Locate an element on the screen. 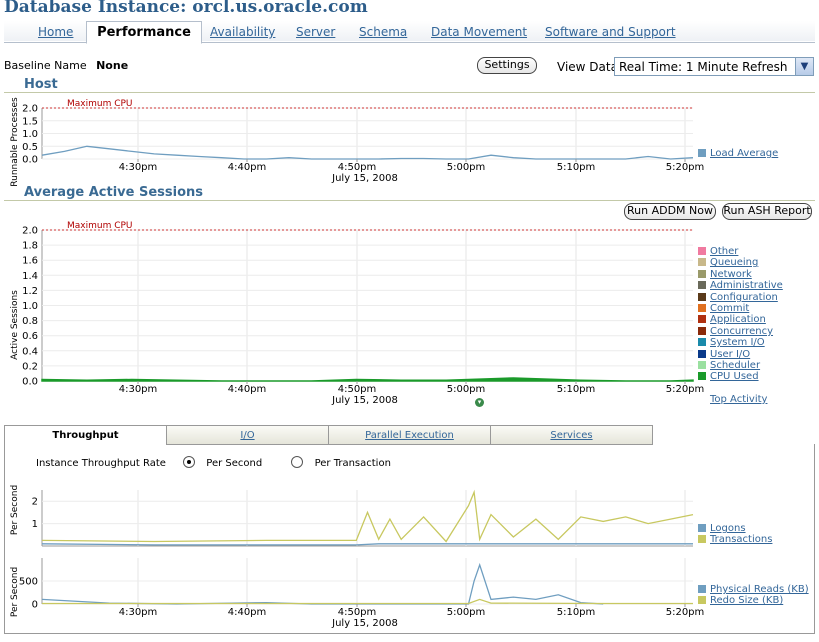  x-tick-label: 5:00pm is located at coordinates (466, 167).